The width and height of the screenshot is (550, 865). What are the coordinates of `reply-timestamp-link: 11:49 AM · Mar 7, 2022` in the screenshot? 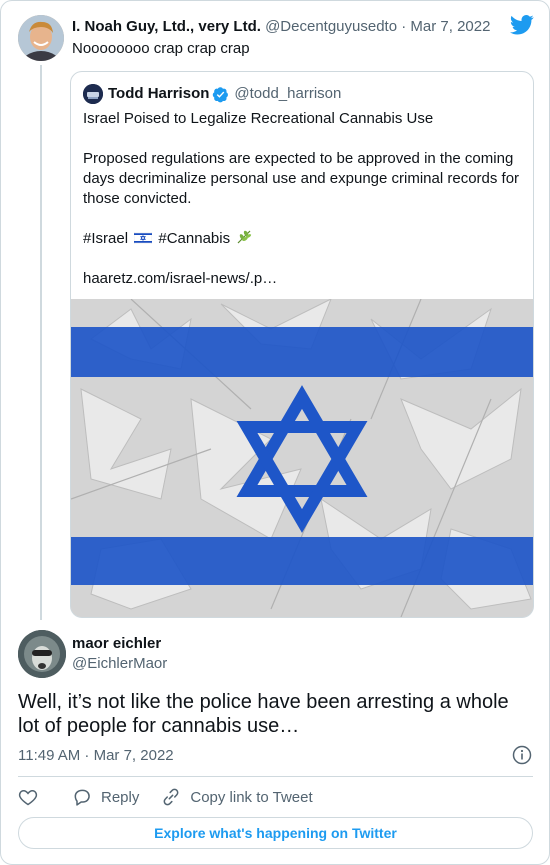 It's located at (96, 756).